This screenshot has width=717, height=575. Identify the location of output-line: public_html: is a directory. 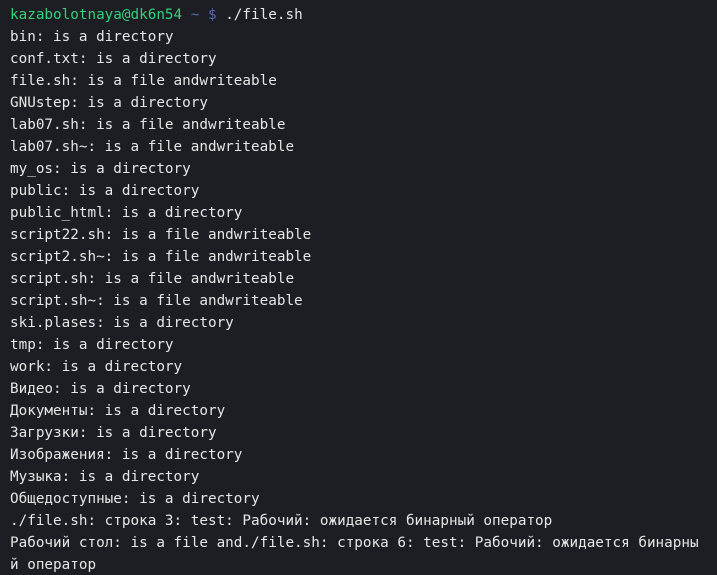
(126, 213).